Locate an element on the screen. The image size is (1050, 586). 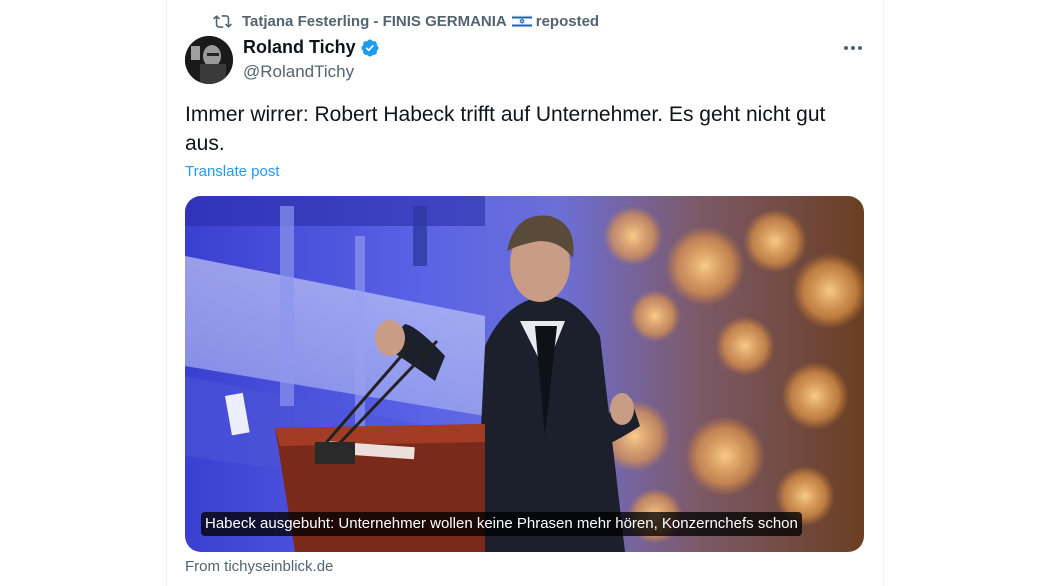
author-handle: @RolandTichy is located at coordinates (298, 72).